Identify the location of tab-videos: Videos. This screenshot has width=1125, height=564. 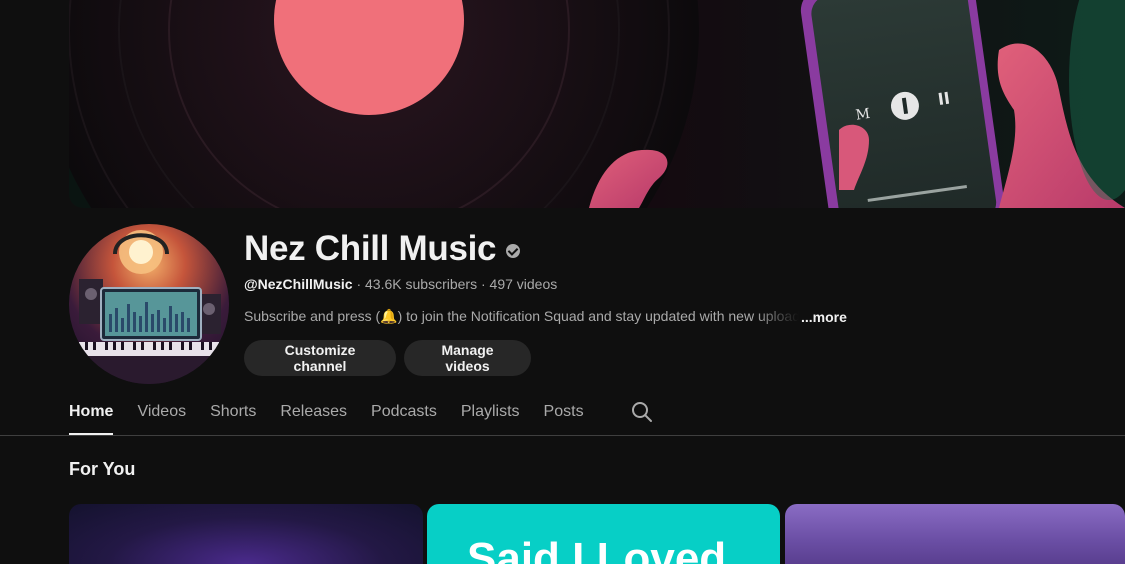
(161, 415).